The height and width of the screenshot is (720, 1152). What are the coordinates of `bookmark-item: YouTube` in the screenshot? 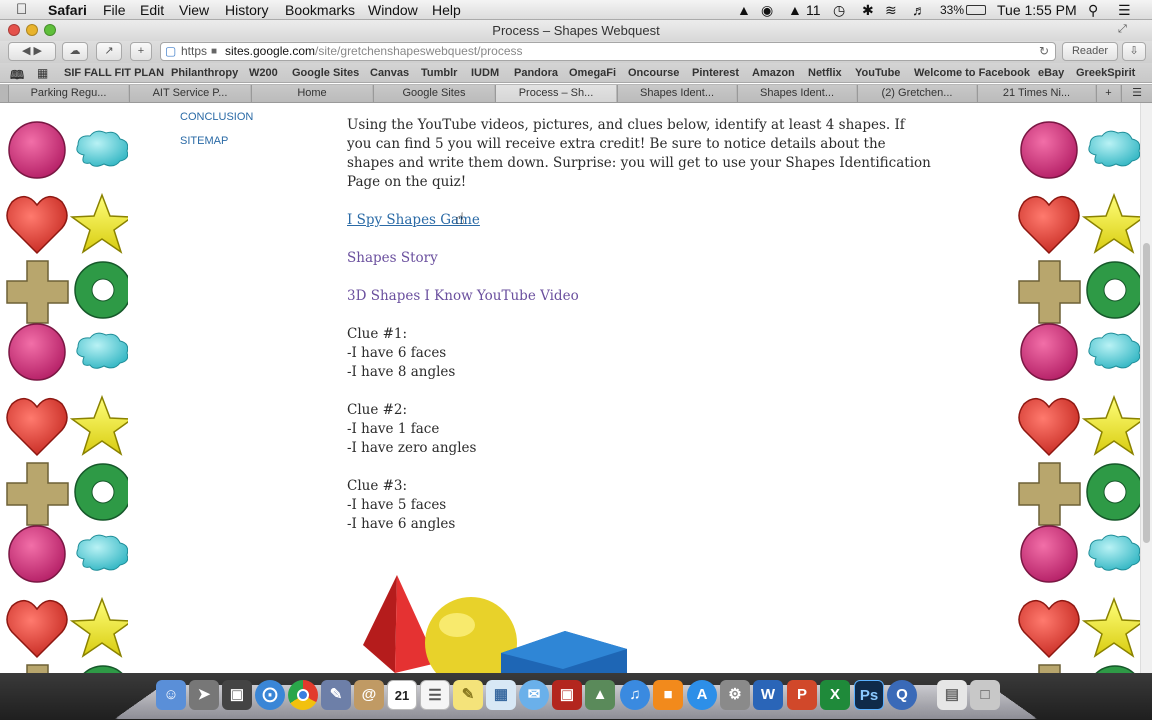 It's located at (877, 73).